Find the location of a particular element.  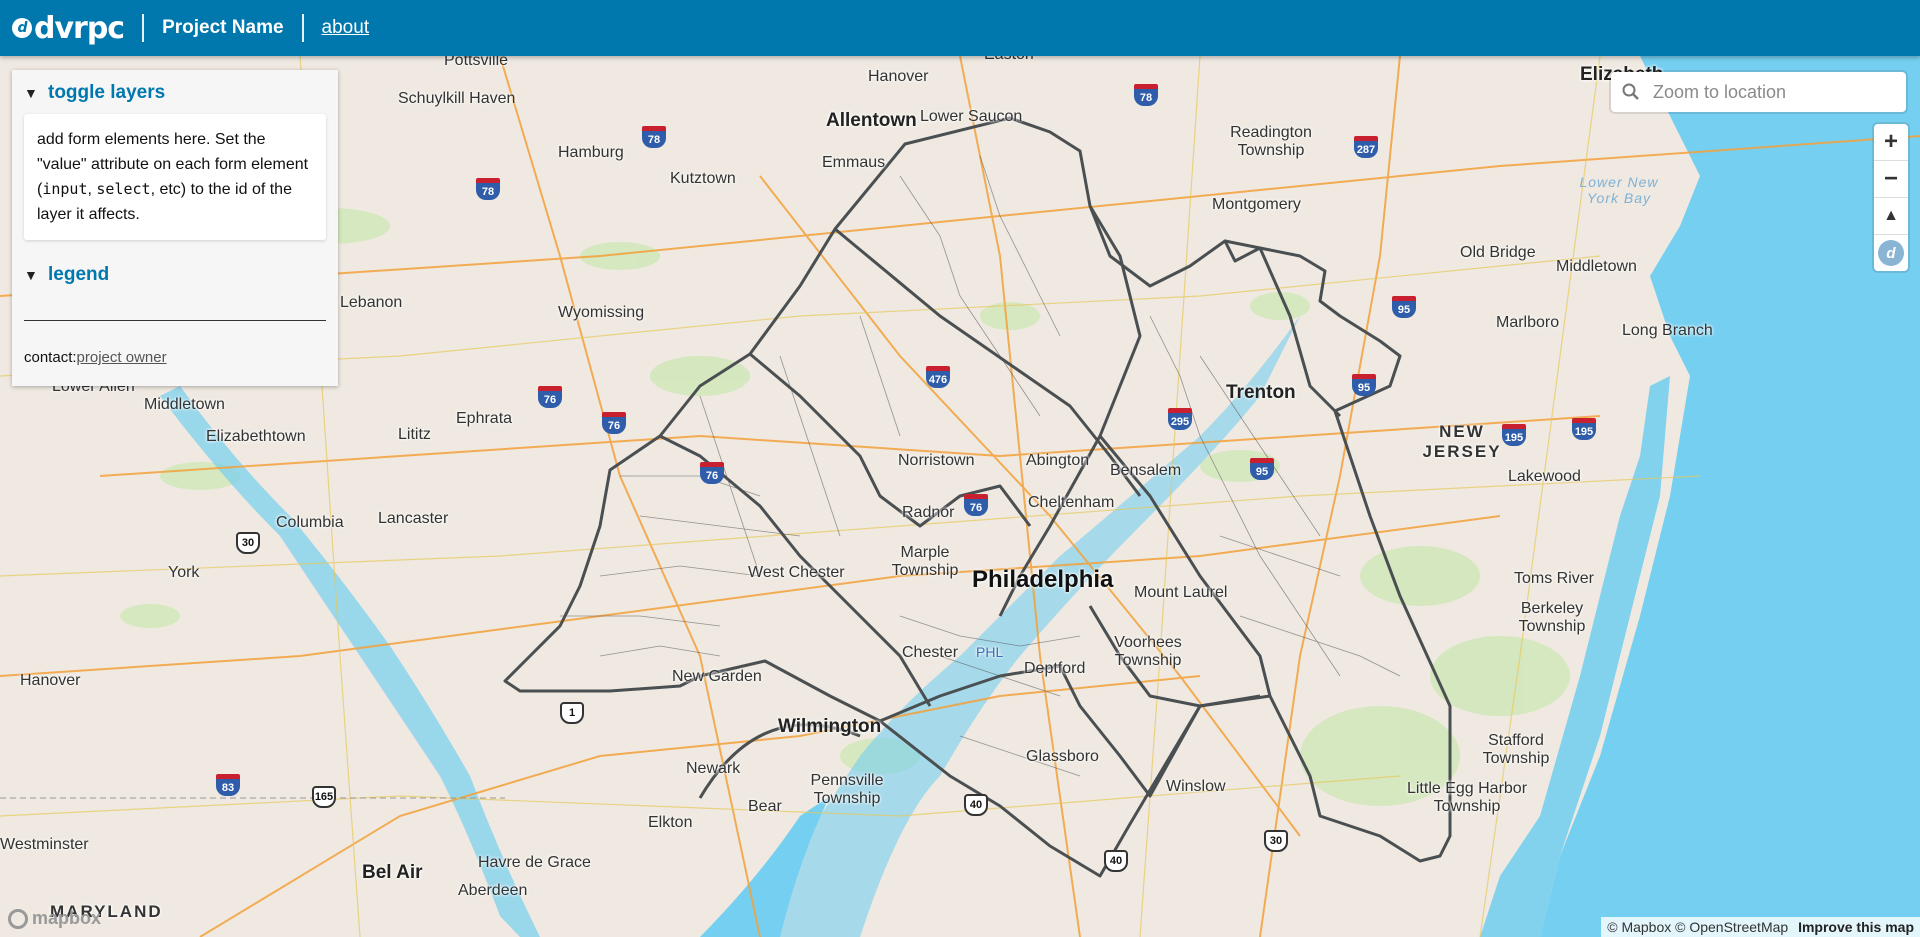

map-label-allentown: Allentown is located at coordinates (871, 120).